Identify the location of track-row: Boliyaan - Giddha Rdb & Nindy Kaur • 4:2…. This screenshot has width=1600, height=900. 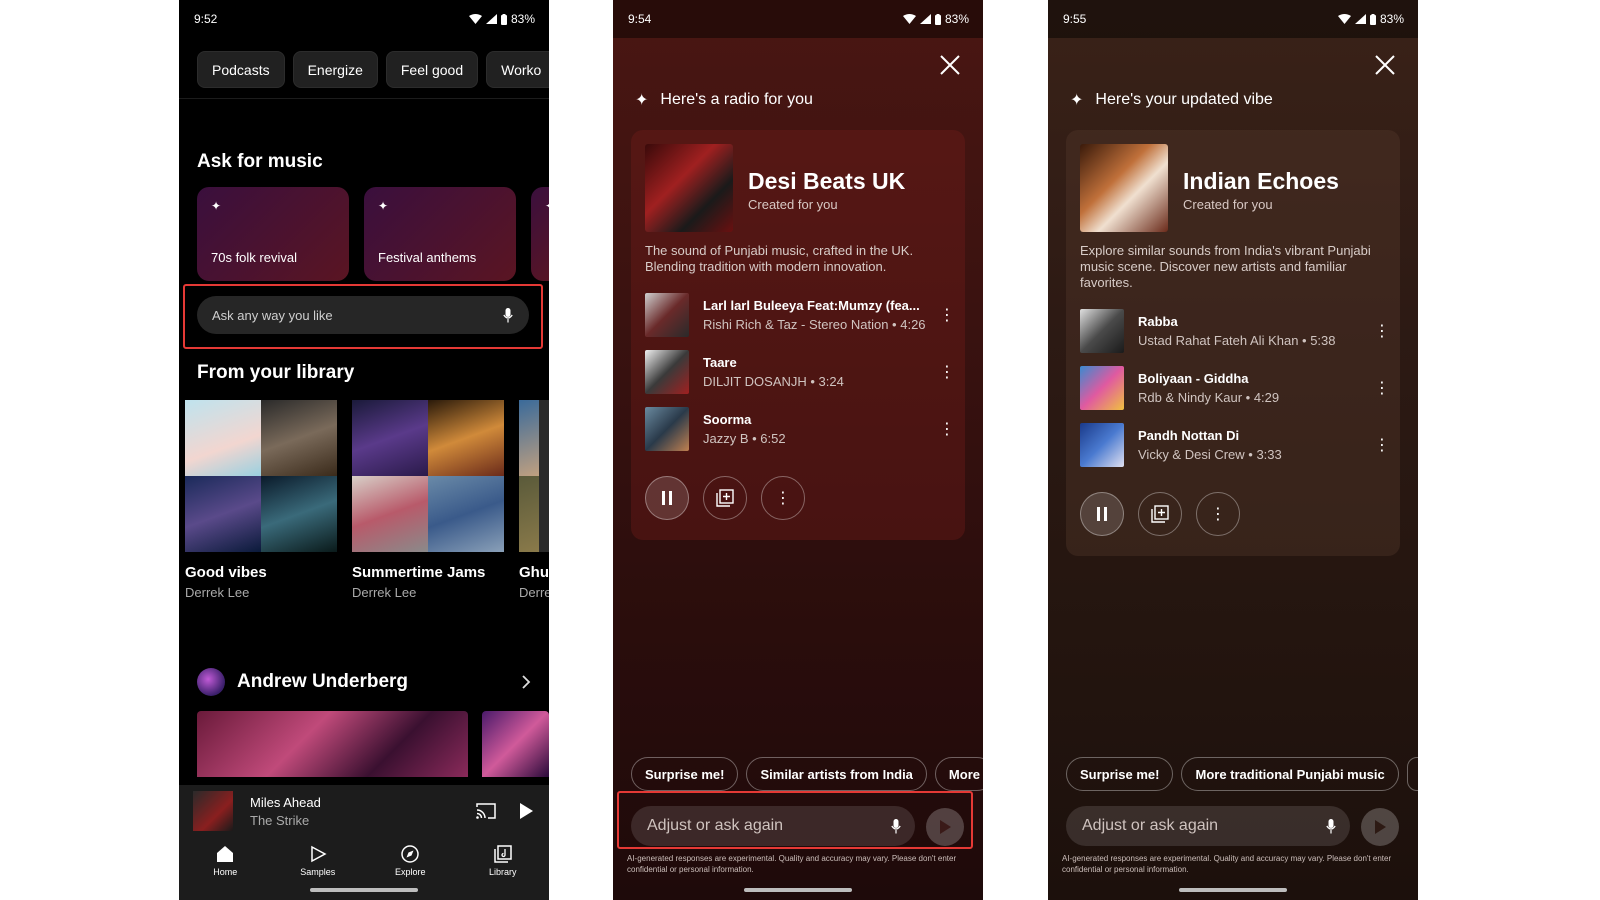
(1236, 388).